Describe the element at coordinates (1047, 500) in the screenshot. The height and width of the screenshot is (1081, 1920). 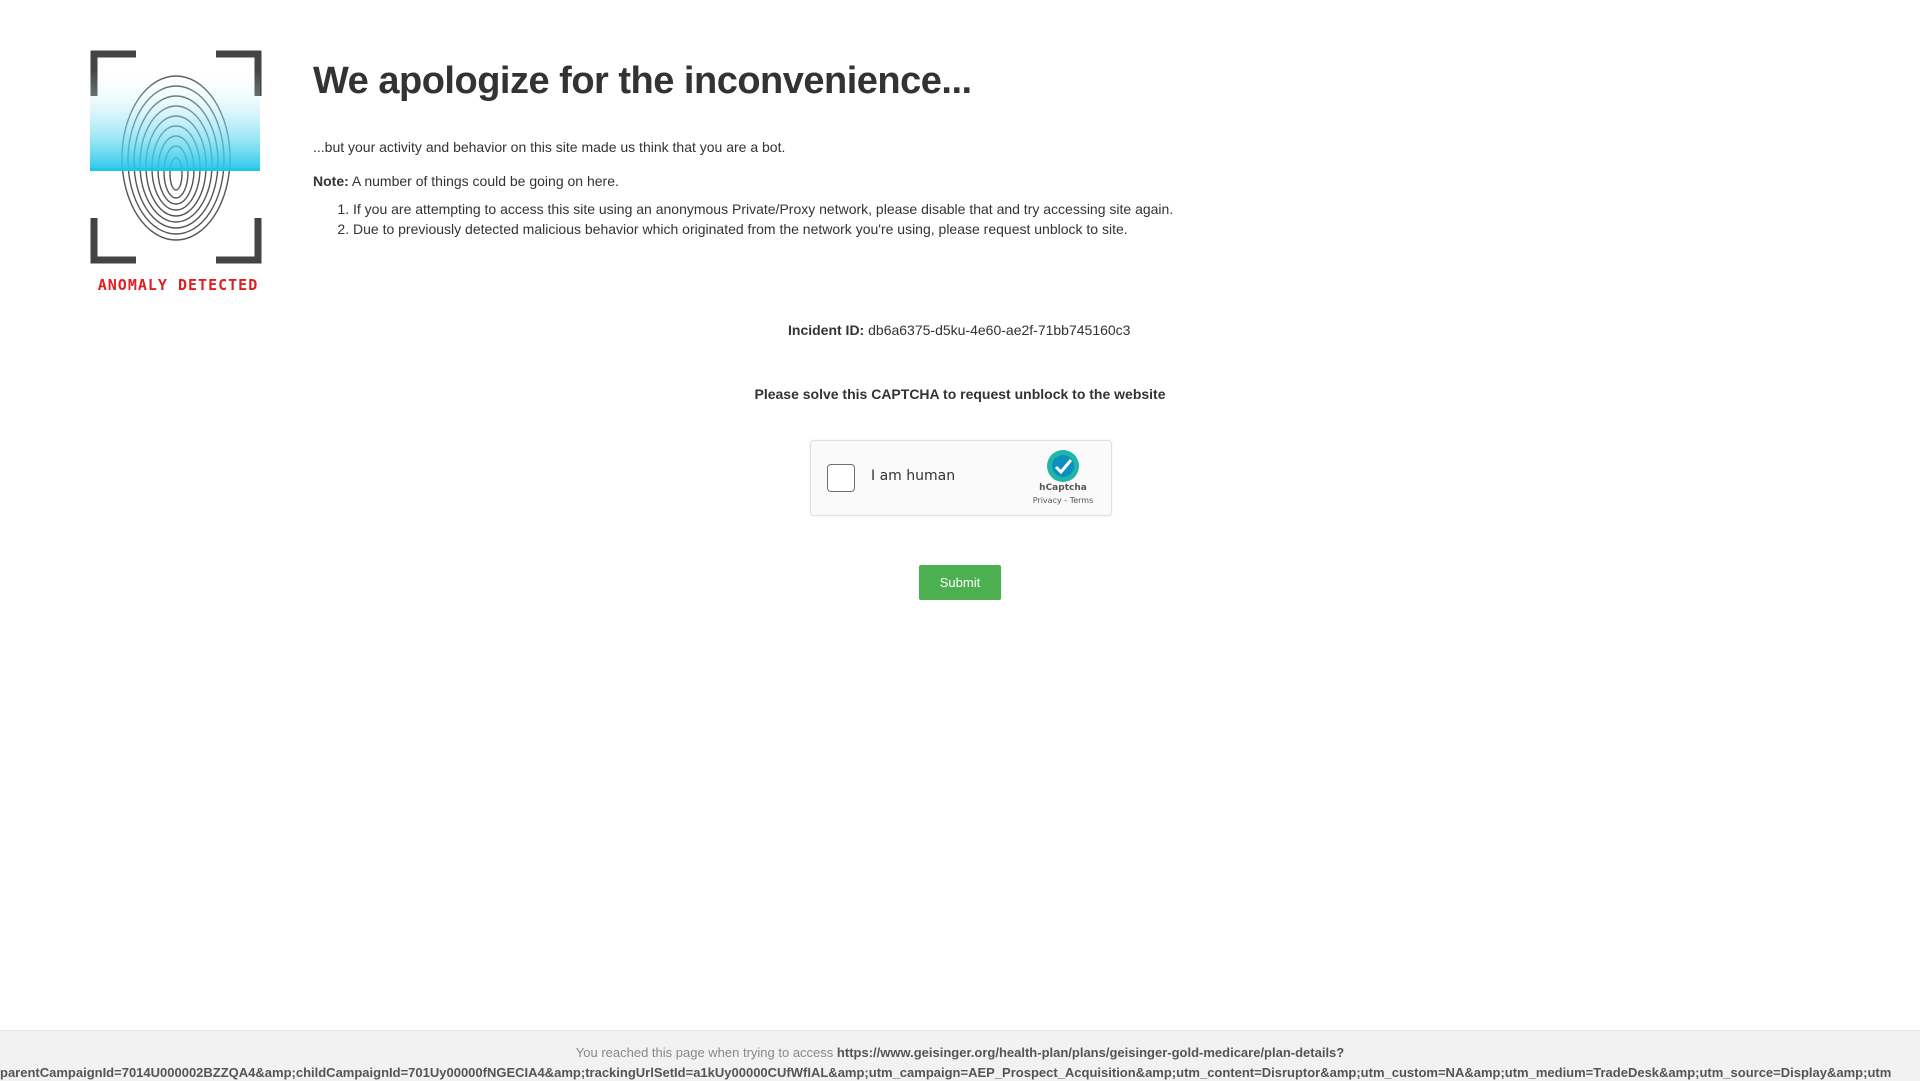
I see `privacy-link: Privacy` at that location.